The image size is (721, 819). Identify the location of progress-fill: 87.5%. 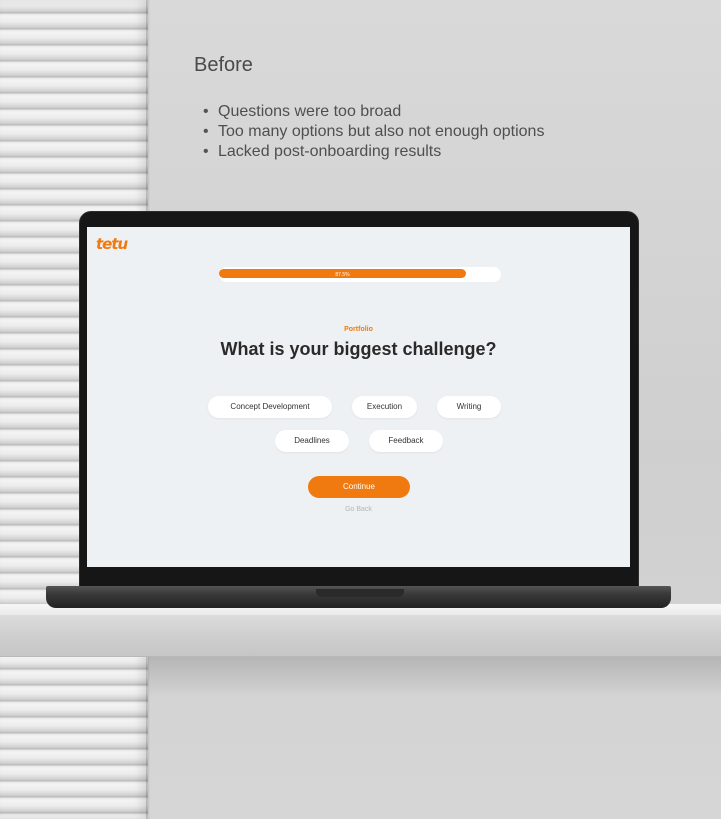
(342, 273).